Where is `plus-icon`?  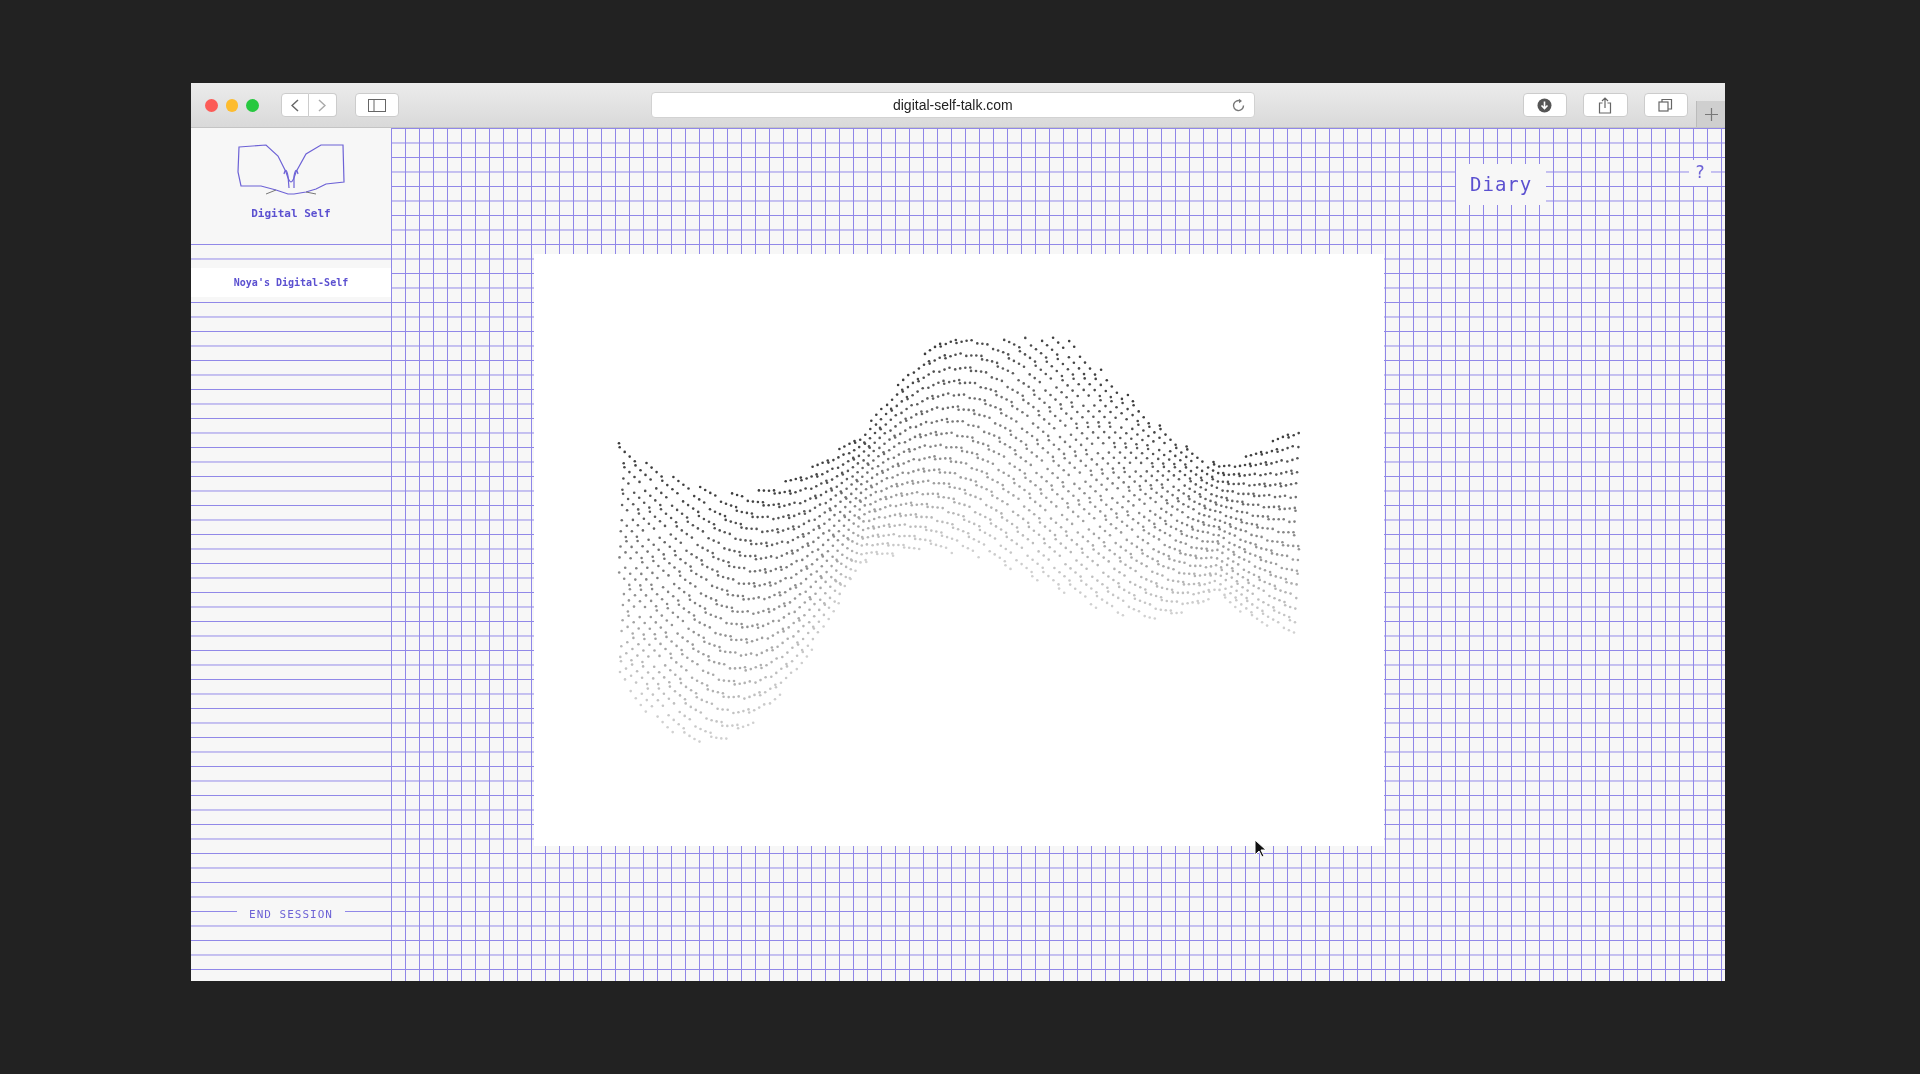 plus-icon is located at coordinates (1711, 114).